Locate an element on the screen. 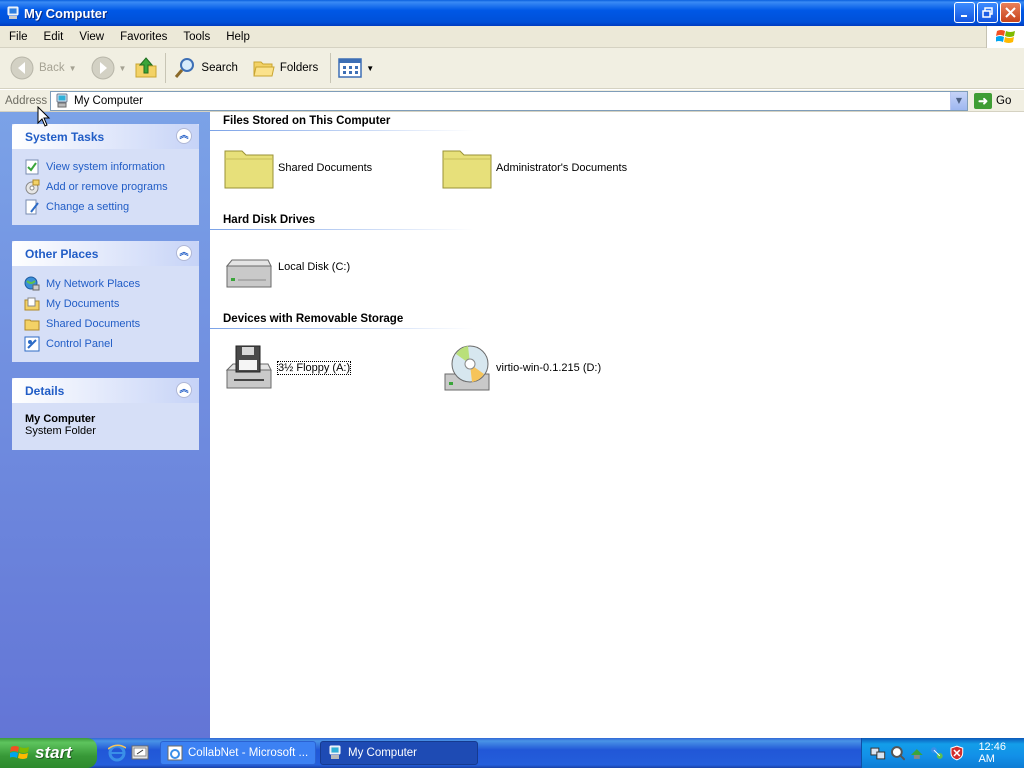 The image size is (1024, 768). drive-local-disk-c: Local Disk (C:) is located at coordinates (287, 272).